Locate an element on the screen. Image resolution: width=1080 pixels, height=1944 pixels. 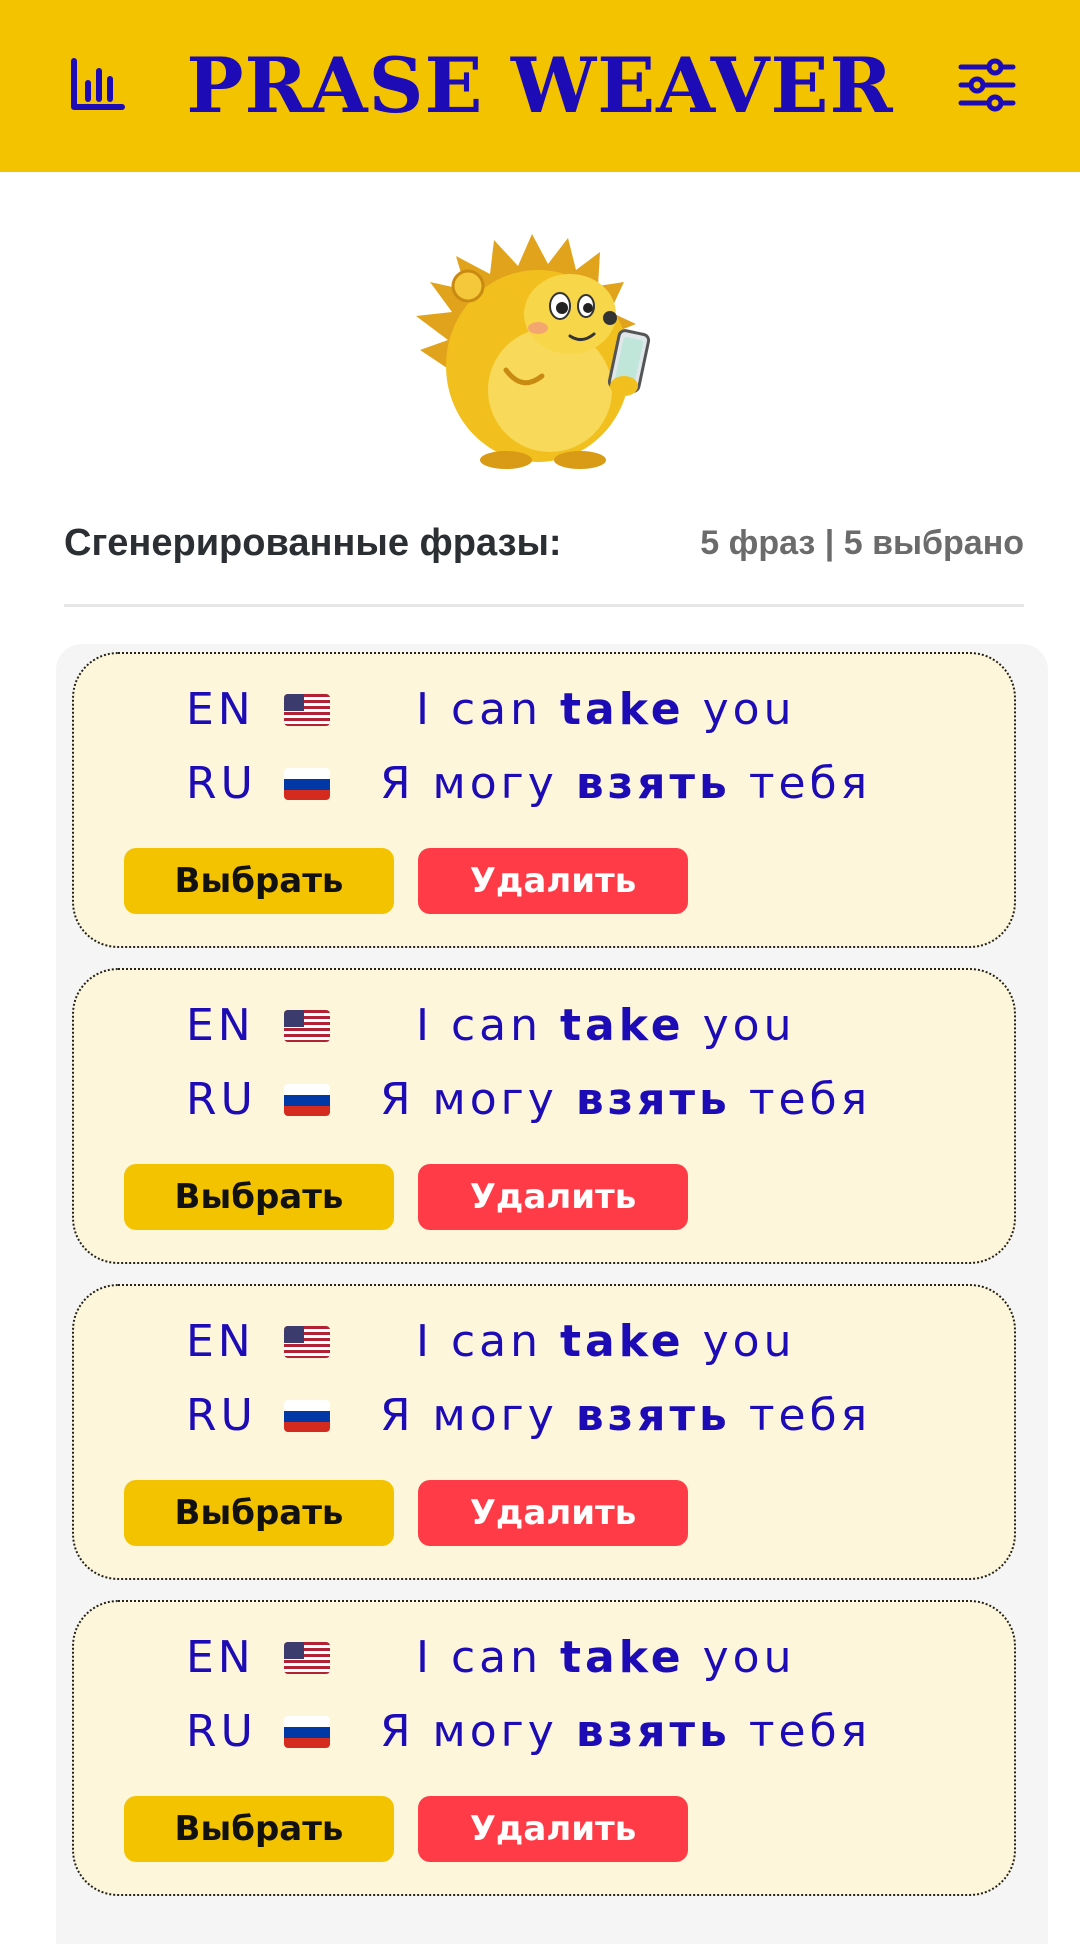
app-header: PRASE WEAVER is located at coordinates (540, 86).